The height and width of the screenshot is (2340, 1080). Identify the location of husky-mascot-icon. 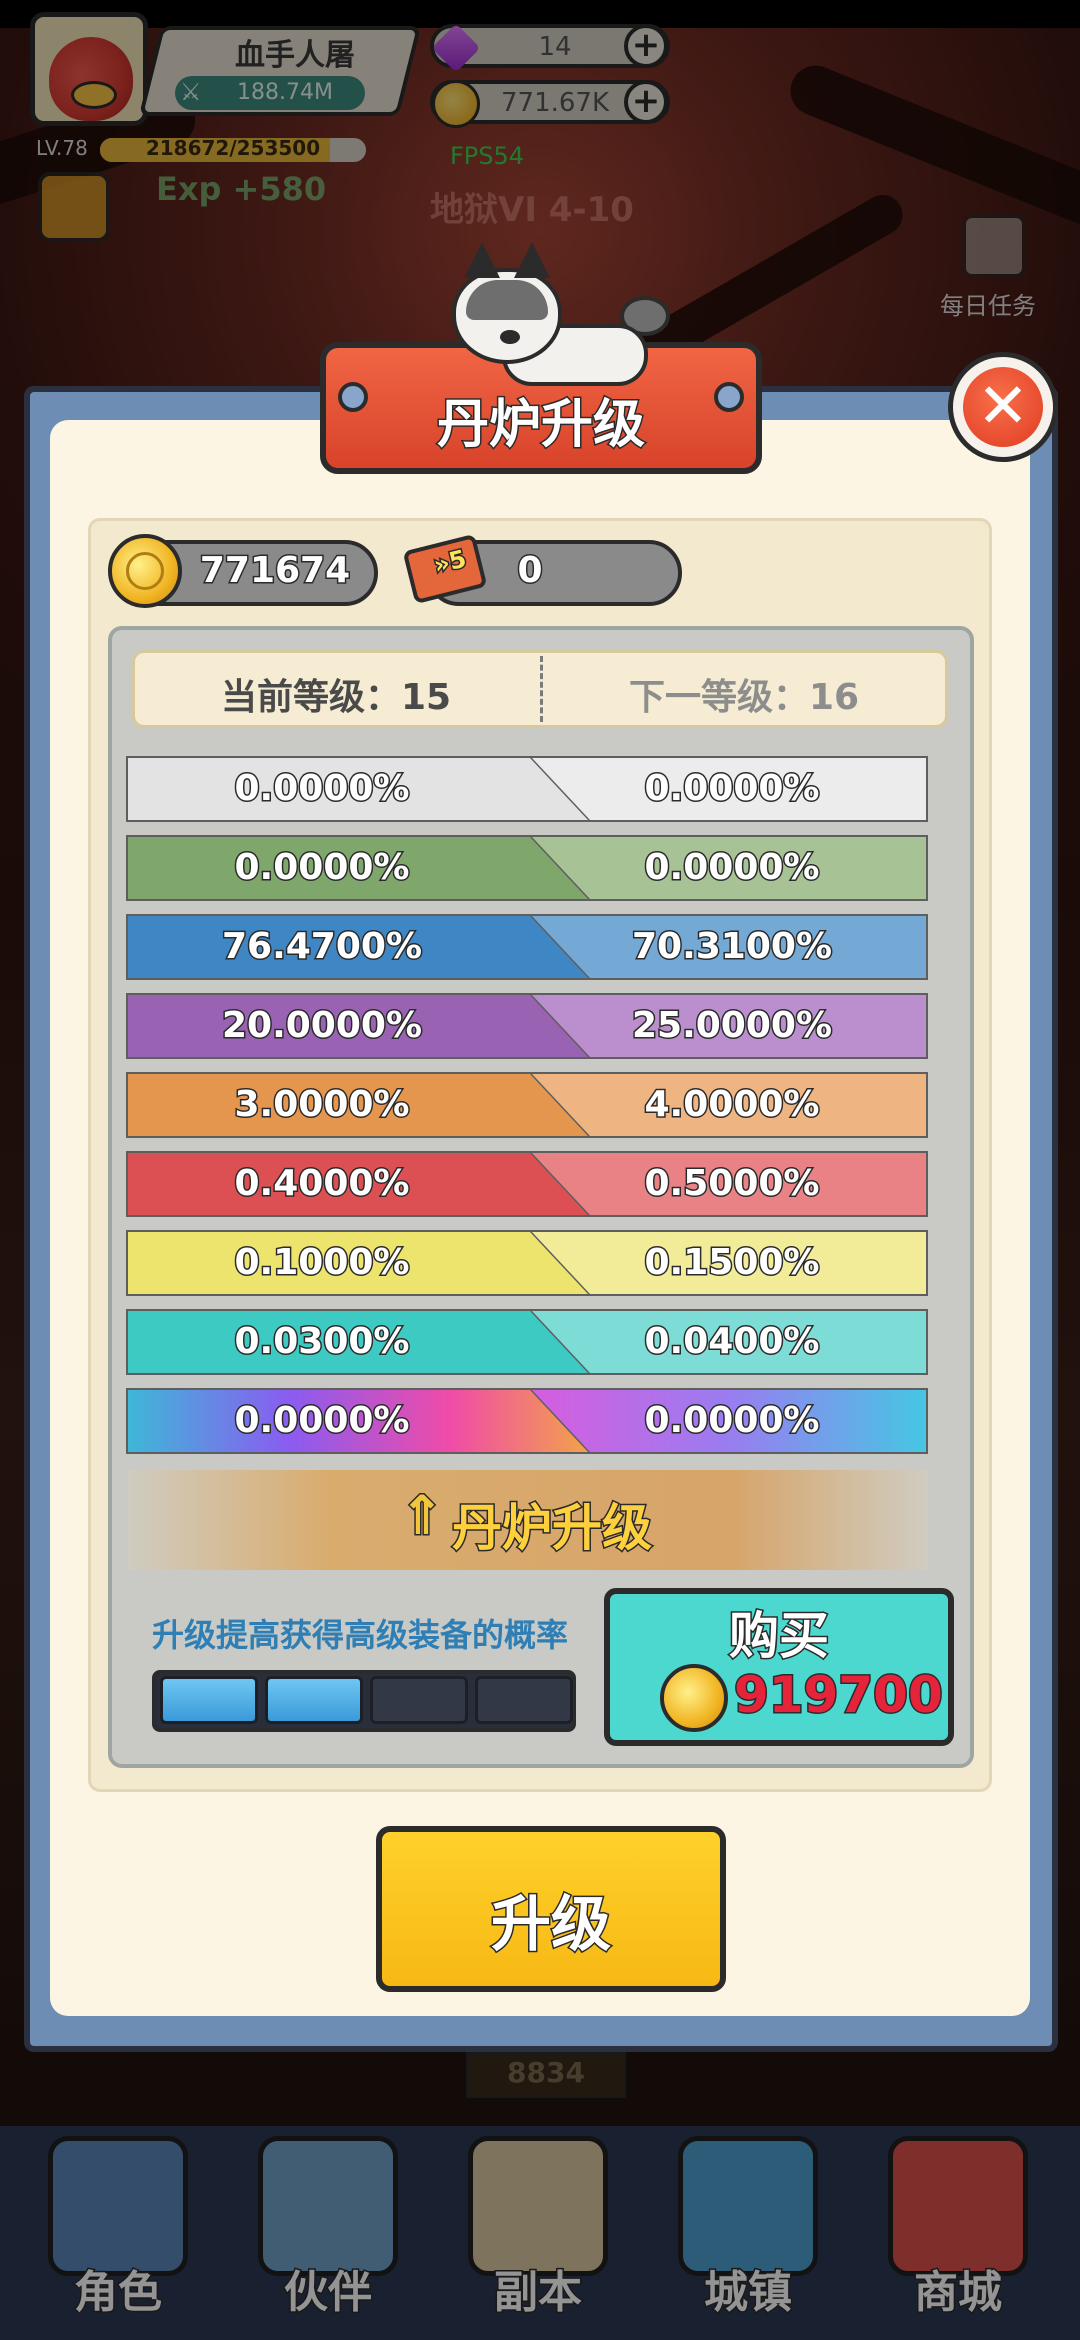
(561, 315).